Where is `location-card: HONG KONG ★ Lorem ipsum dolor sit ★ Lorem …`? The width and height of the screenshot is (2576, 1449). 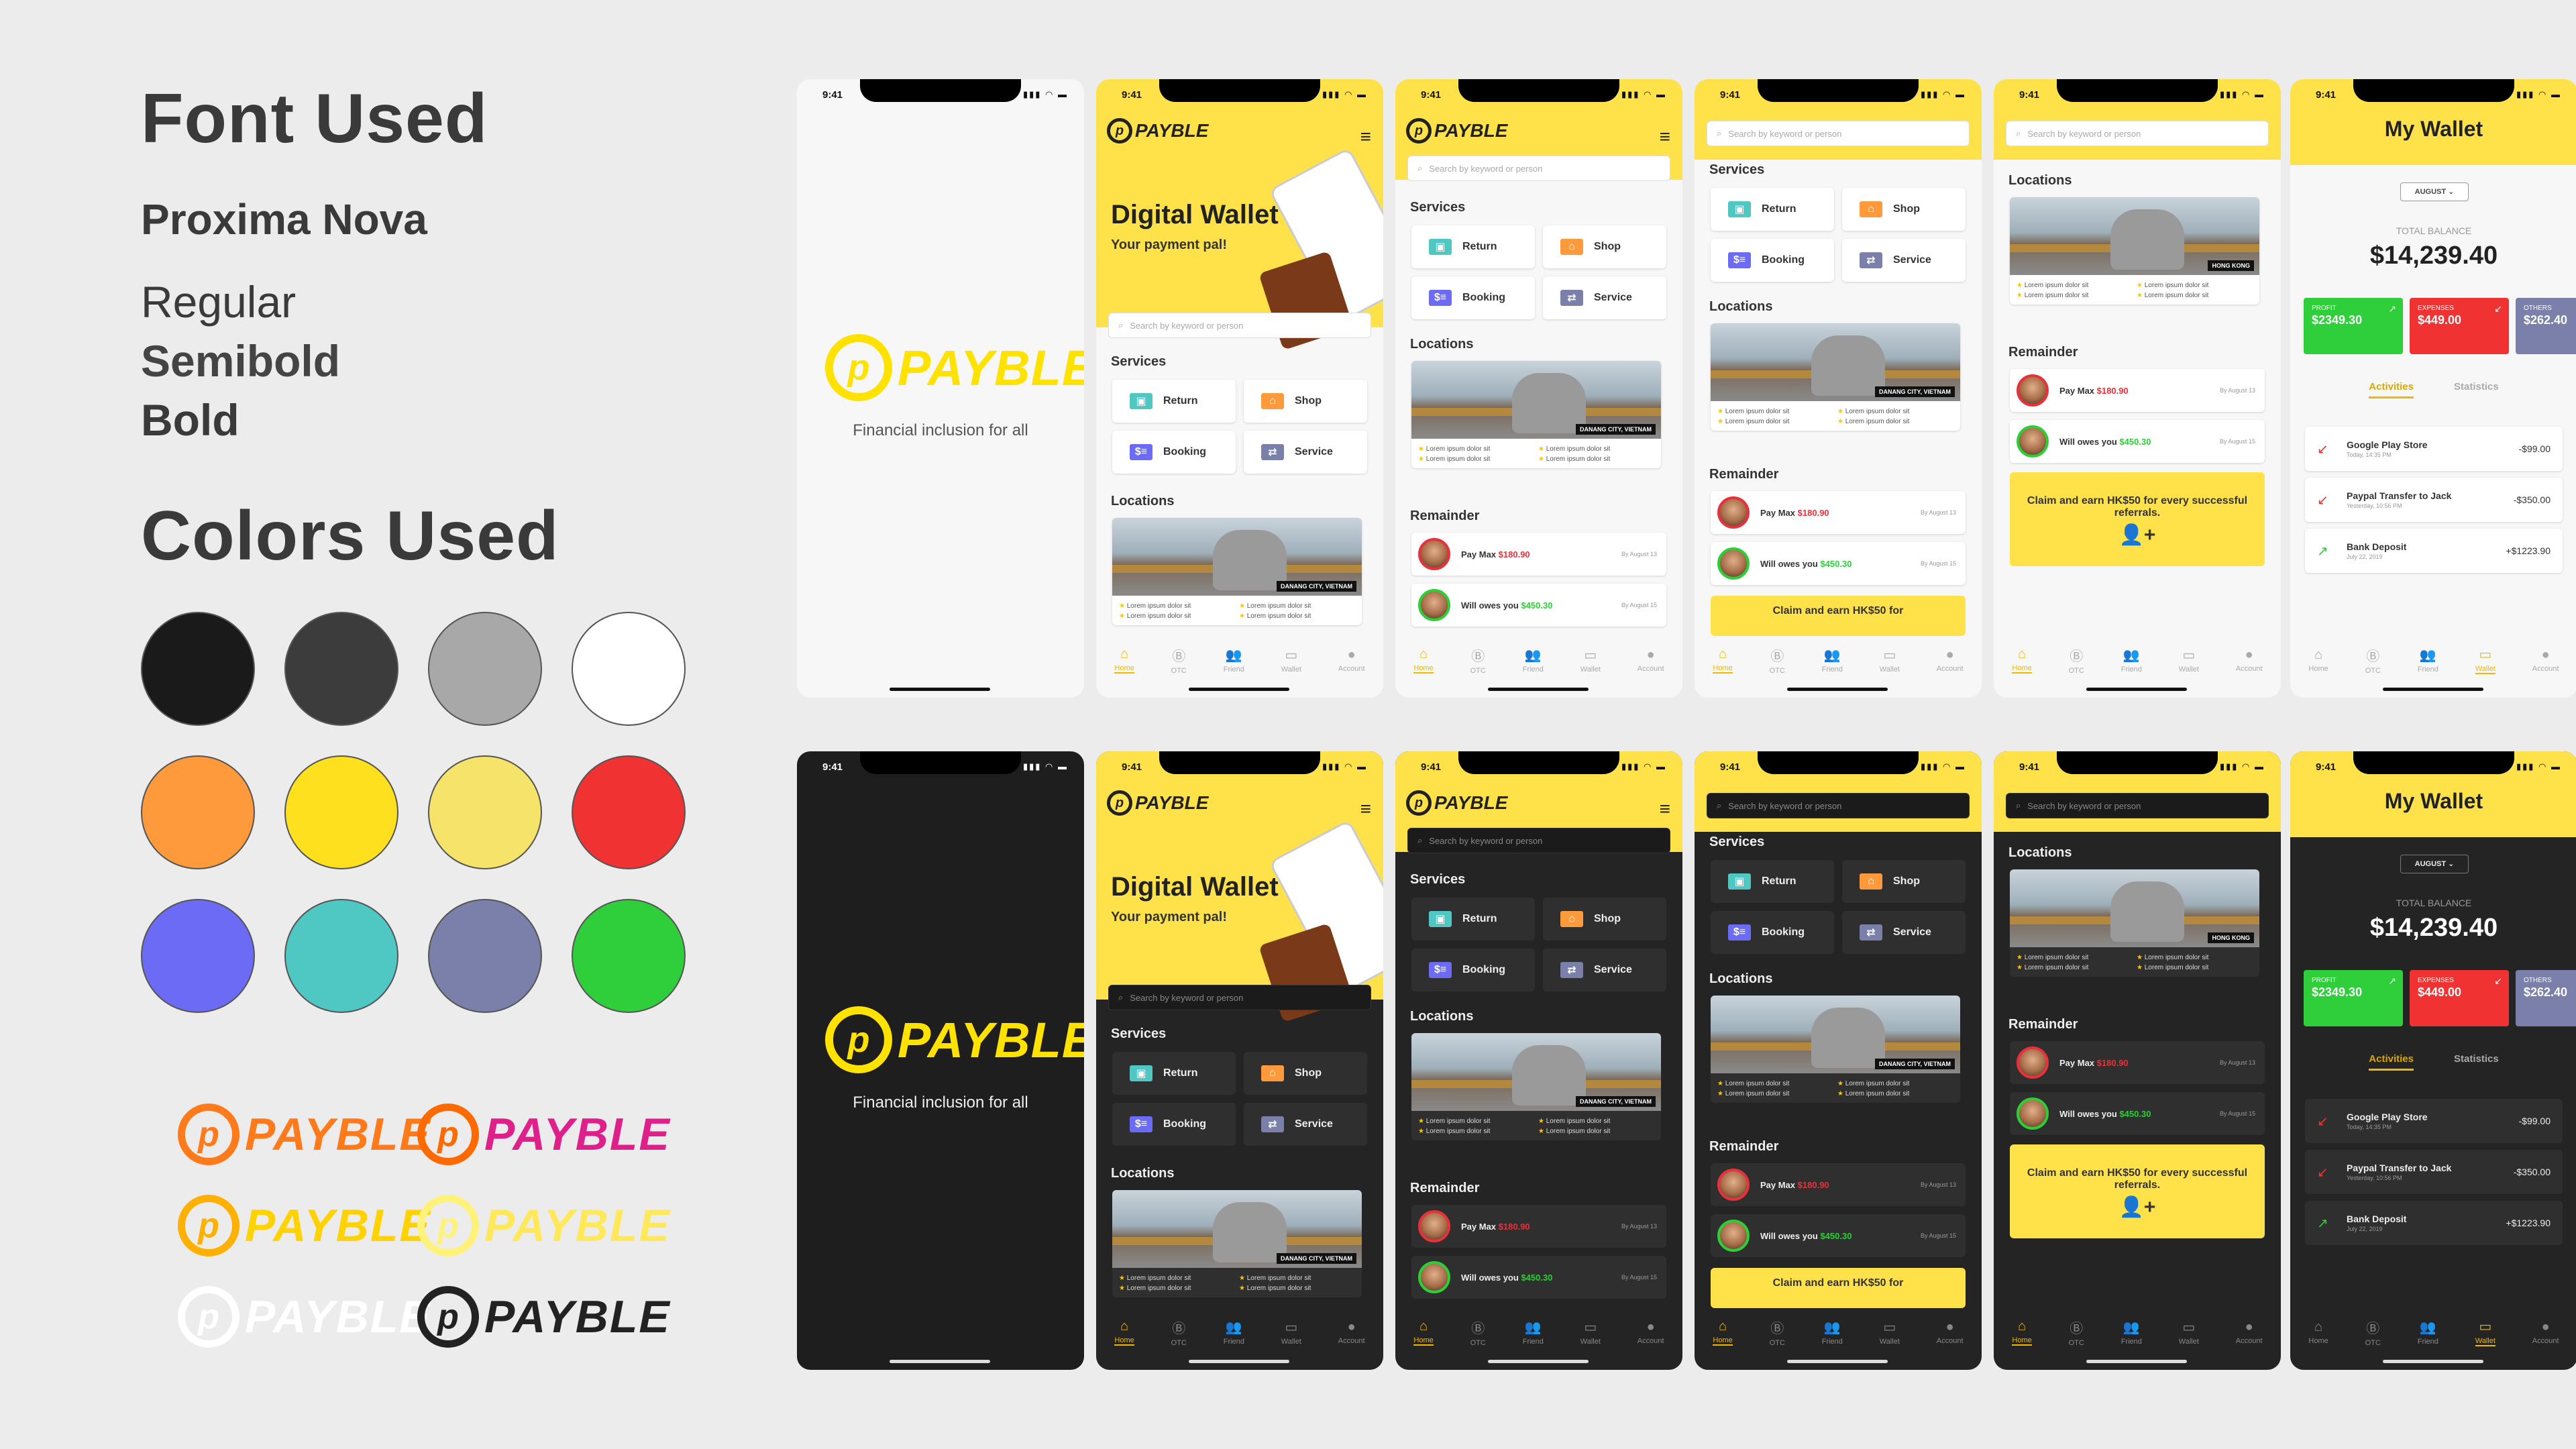
location-card: HONG KONG ★ Lorem ipsum dolor sit ★ Lorem … is located at coordinates (2134, 251).